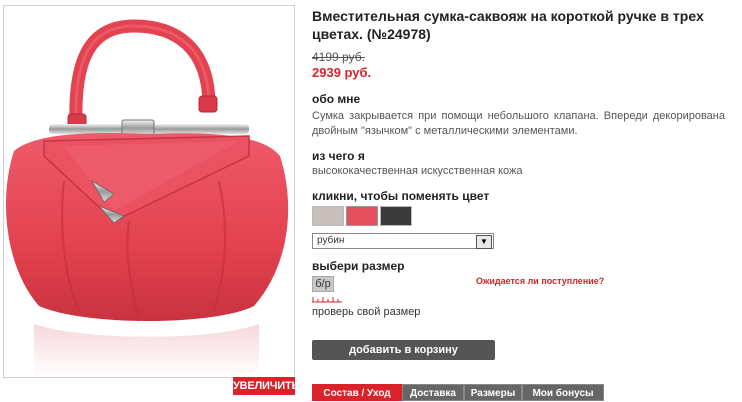  What do you see at coordinates (401, 196) in the screenshot?
I see `color-heading: кликни, чтобы поменять цвет` at bounding box center [401, 196].